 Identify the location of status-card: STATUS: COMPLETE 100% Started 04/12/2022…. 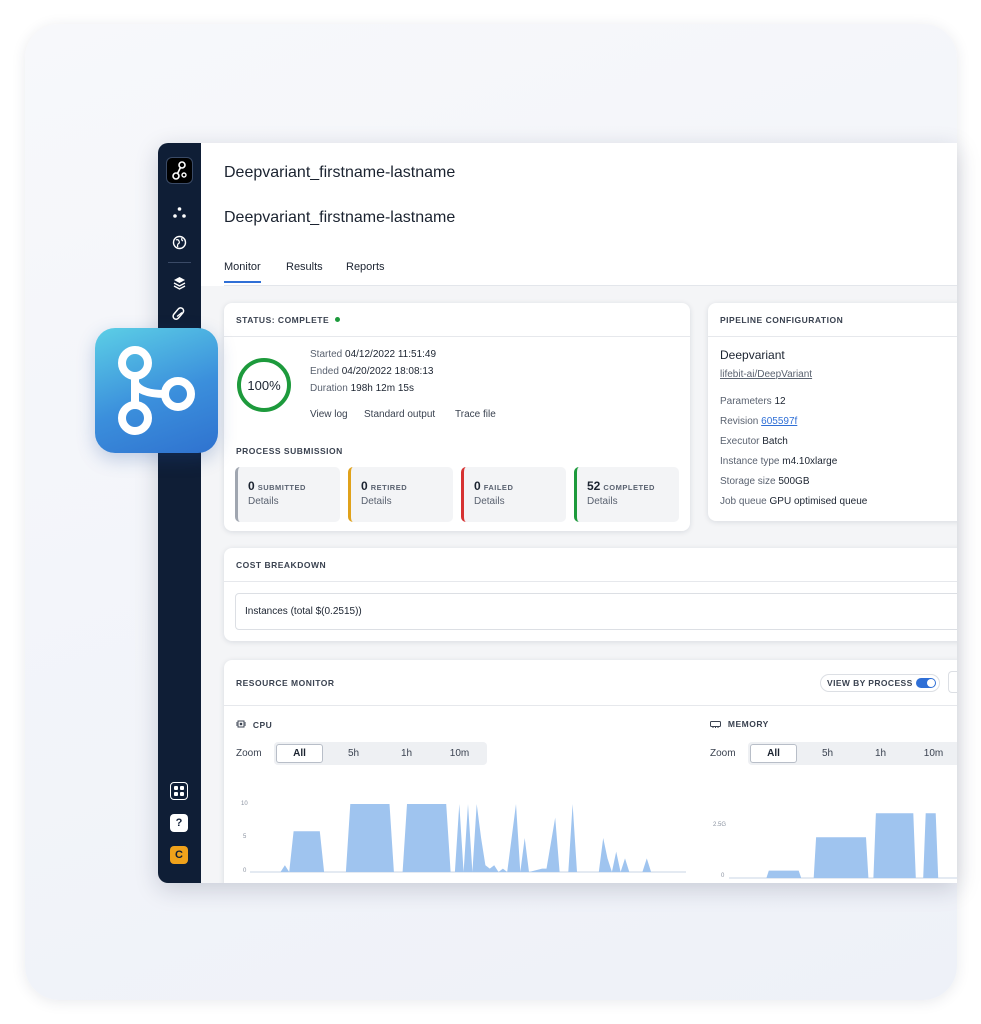
(457, 417).